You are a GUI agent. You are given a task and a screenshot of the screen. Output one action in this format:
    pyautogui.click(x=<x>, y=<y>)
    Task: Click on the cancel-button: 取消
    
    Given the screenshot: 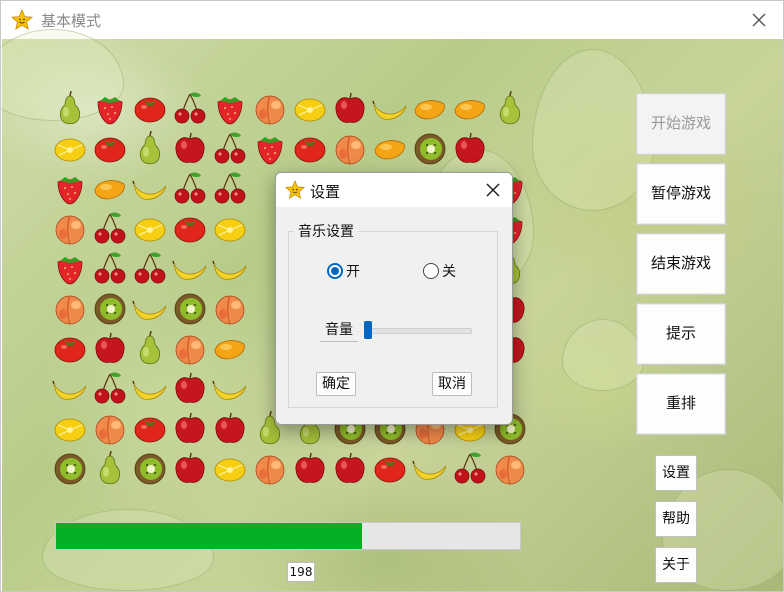 What is the action you would take?
    pyautogui.click(x=452, y=384)
    